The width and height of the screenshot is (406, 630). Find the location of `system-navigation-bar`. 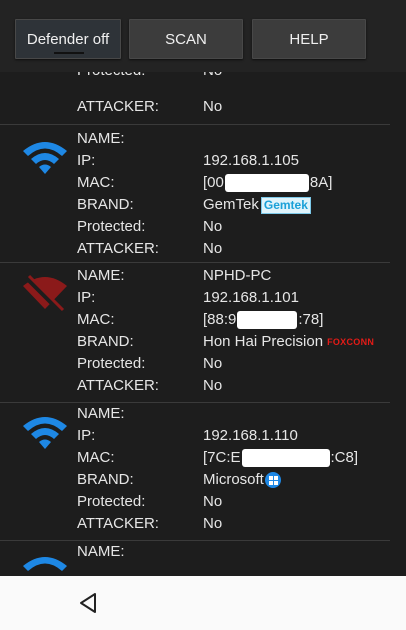

system-navigation-bar is located at coordinates (203, 603).